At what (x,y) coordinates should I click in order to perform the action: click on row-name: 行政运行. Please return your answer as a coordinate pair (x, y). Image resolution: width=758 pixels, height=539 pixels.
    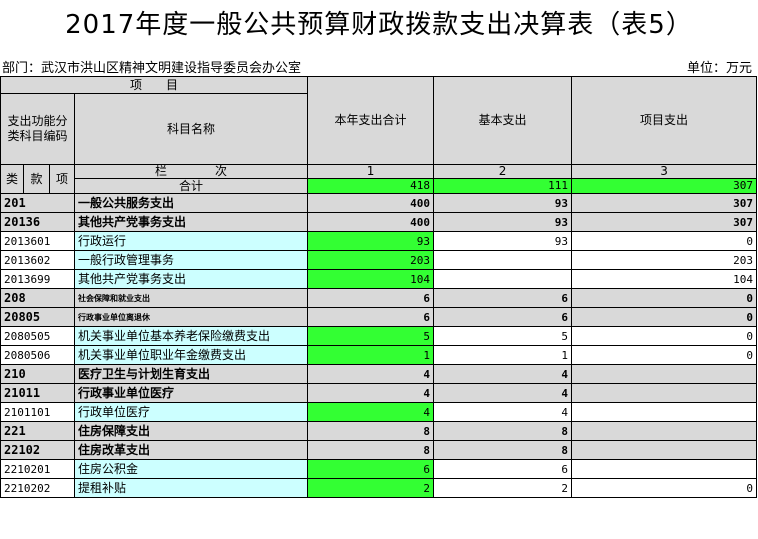
    Looking at the image, I should click on (191, 241).